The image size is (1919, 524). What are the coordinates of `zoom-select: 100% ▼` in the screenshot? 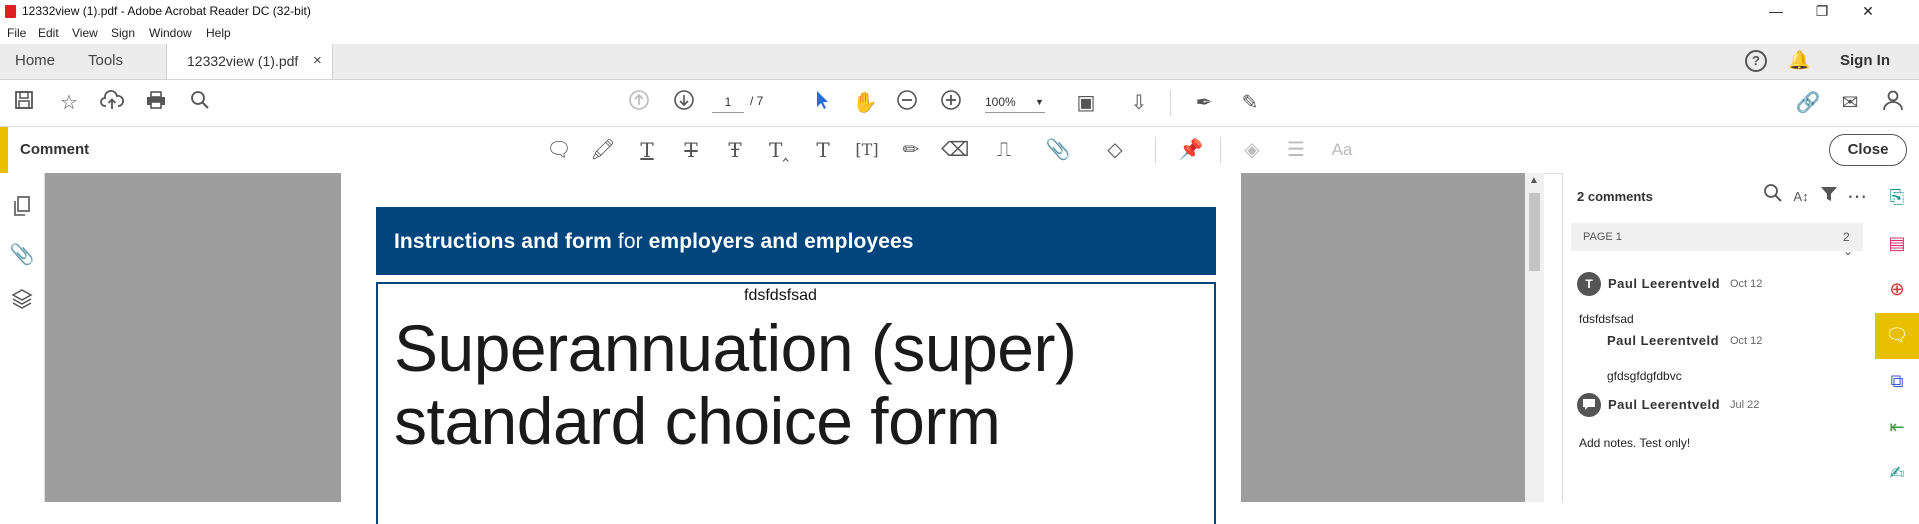 It's located at (1015, 102).